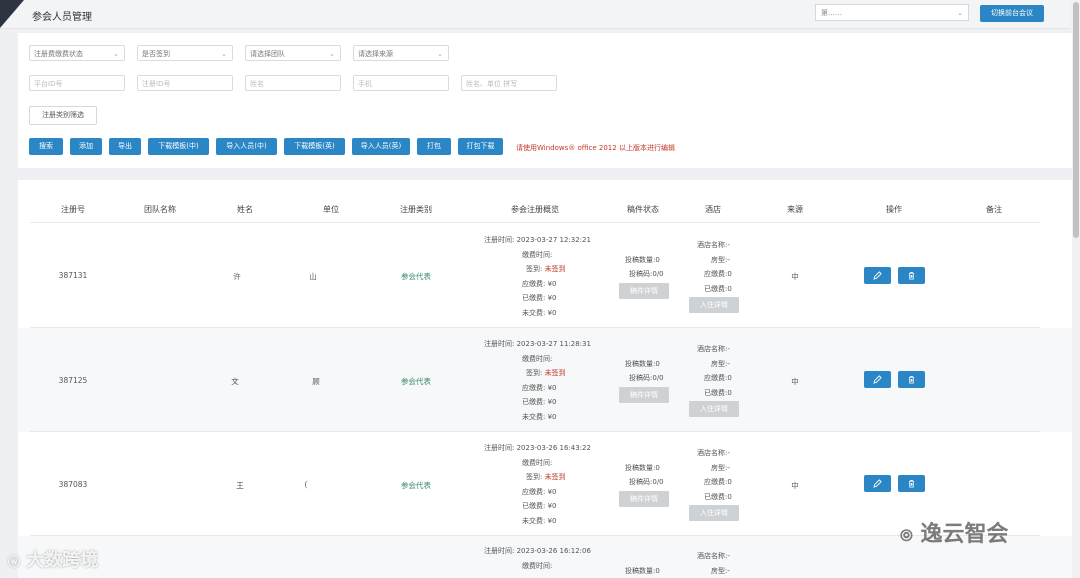  I want to click on label: 已缴费:, so click(716, 393).